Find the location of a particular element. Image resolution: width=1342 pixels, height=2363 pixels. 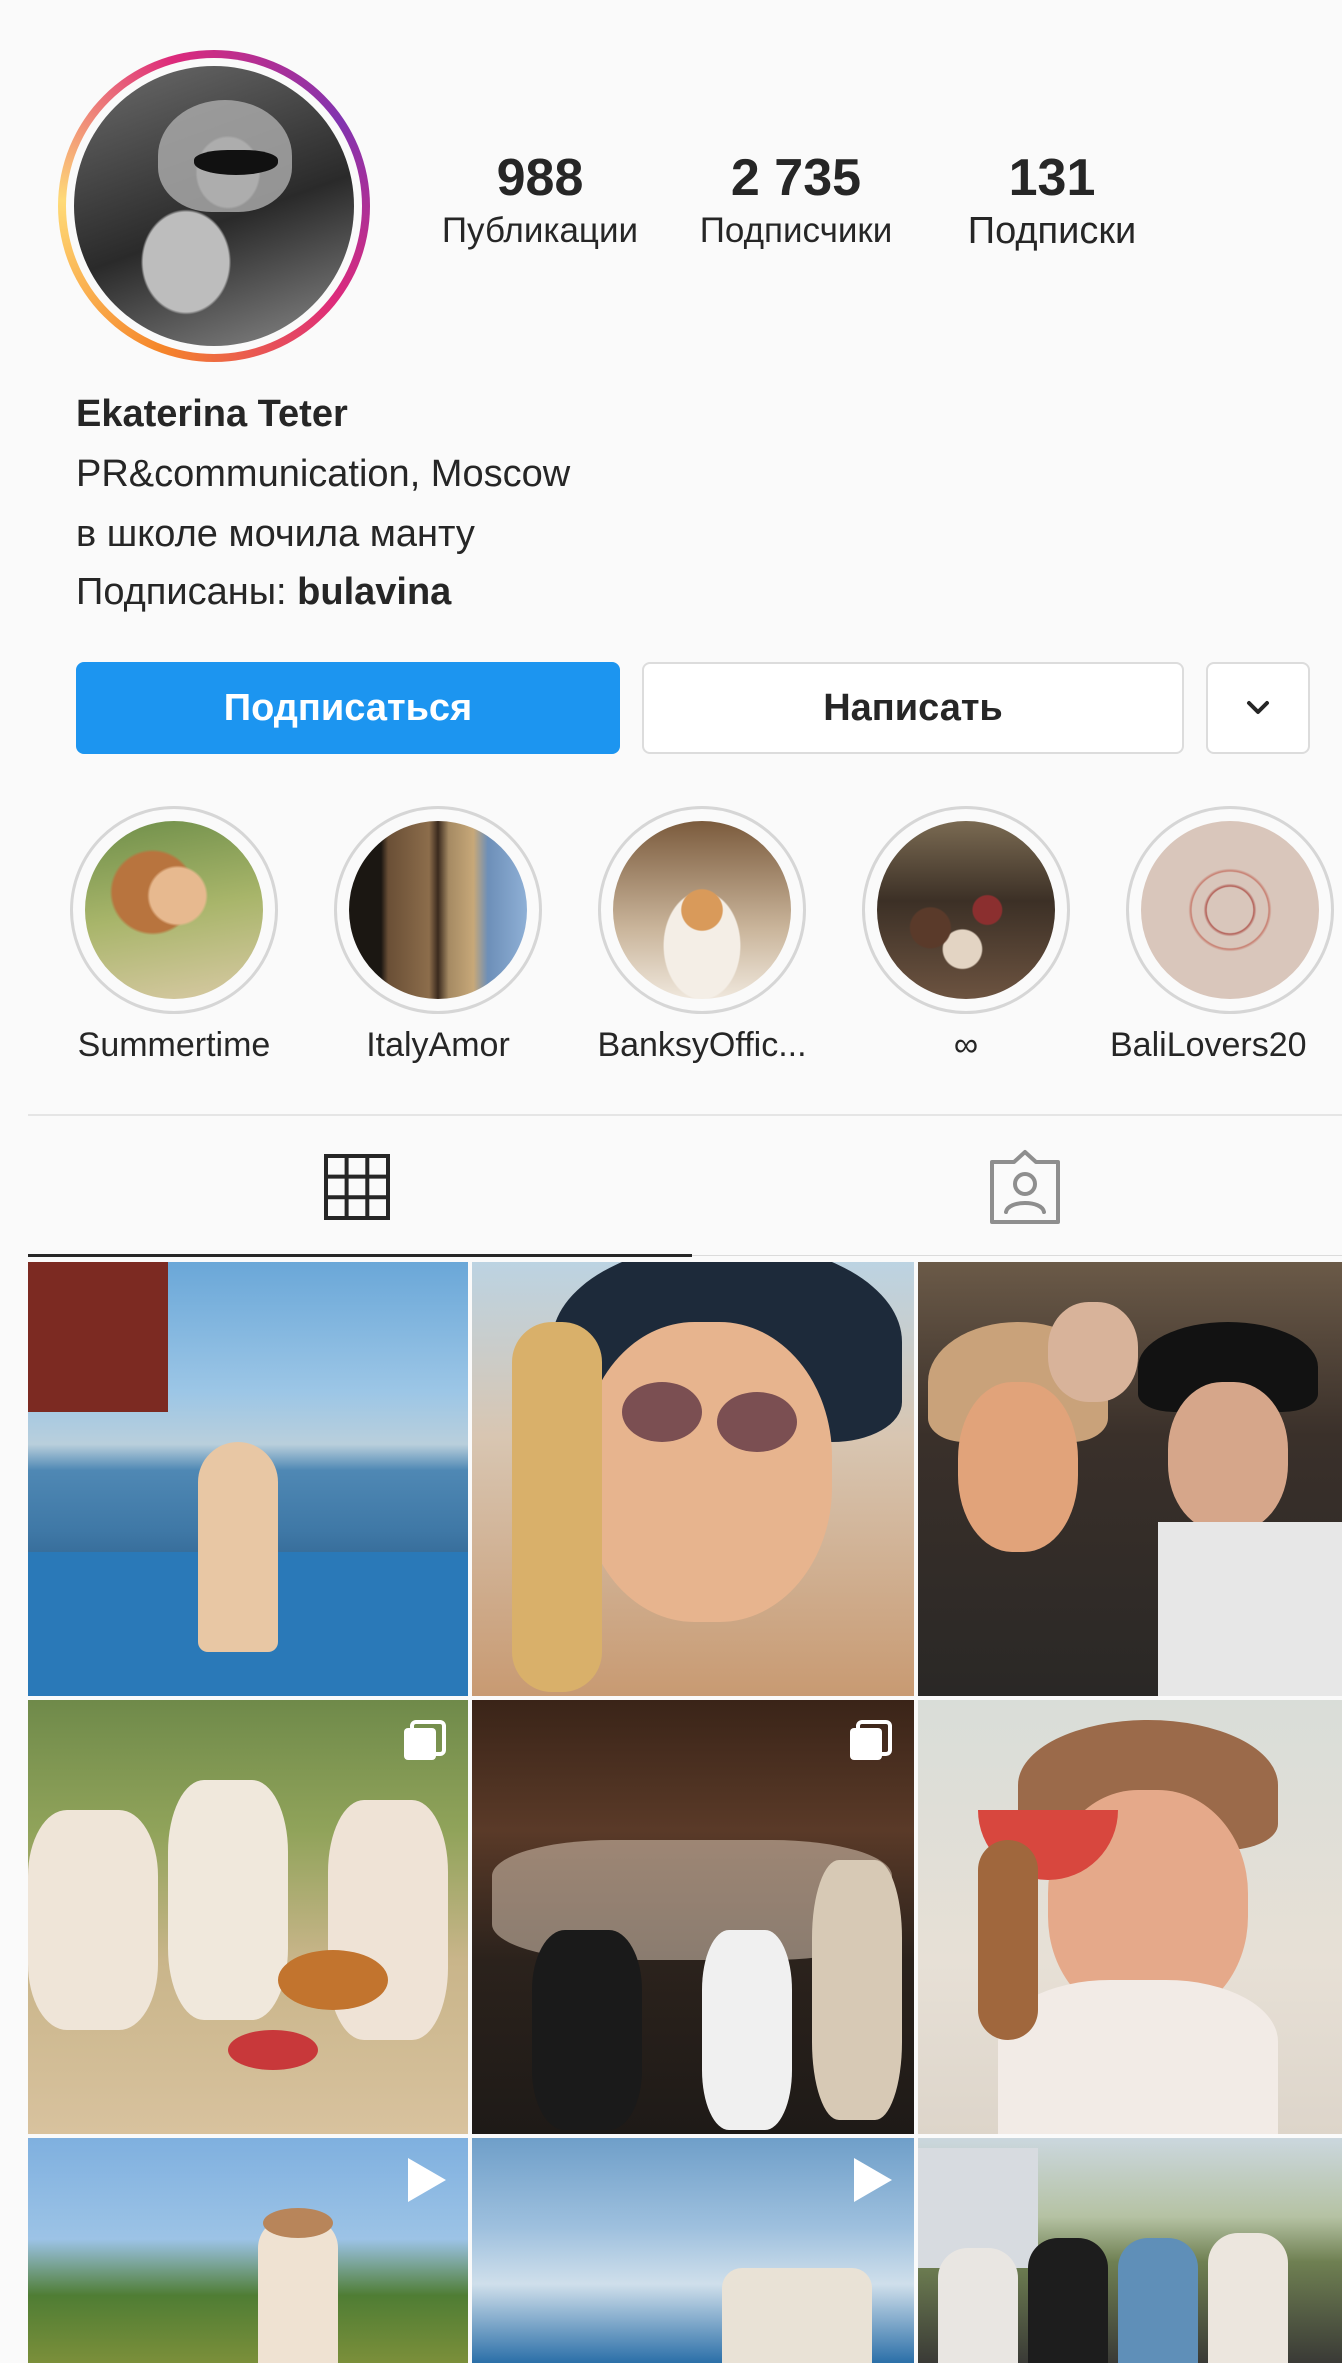

tab-tagged is located at coordinates (1025, 1188).